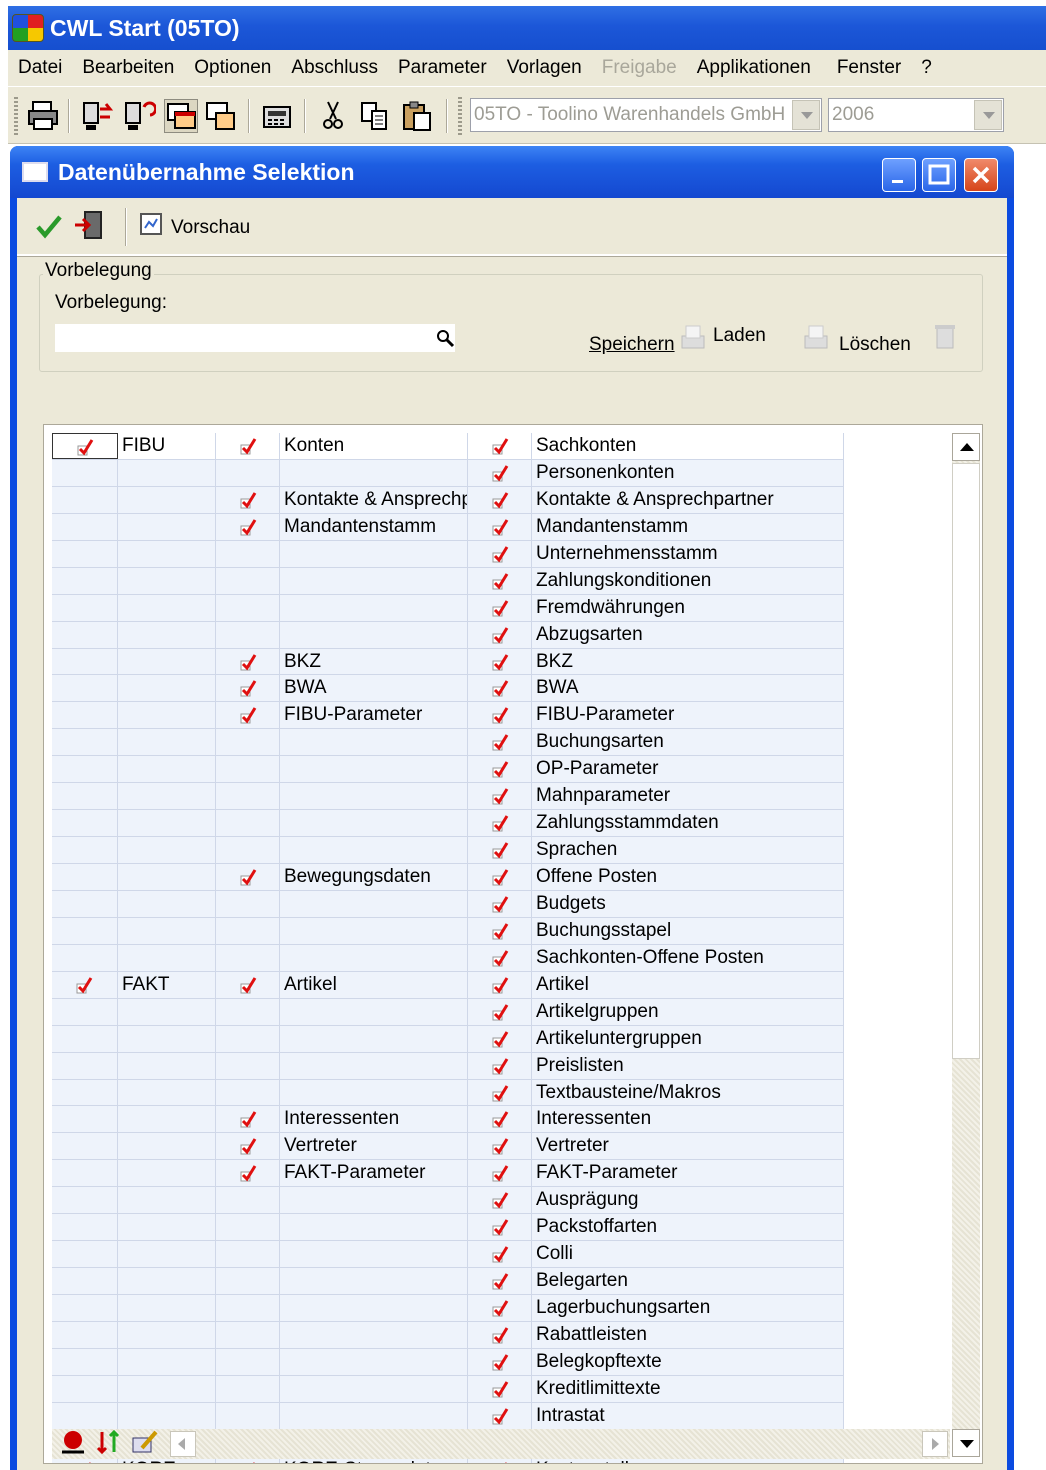 This screenshot has height=1470, width=1046. Describe the element at coordinates (448, 527) in the screenshot. I see `table-row: Mandantenstamm Mandantenstamm` at that location.